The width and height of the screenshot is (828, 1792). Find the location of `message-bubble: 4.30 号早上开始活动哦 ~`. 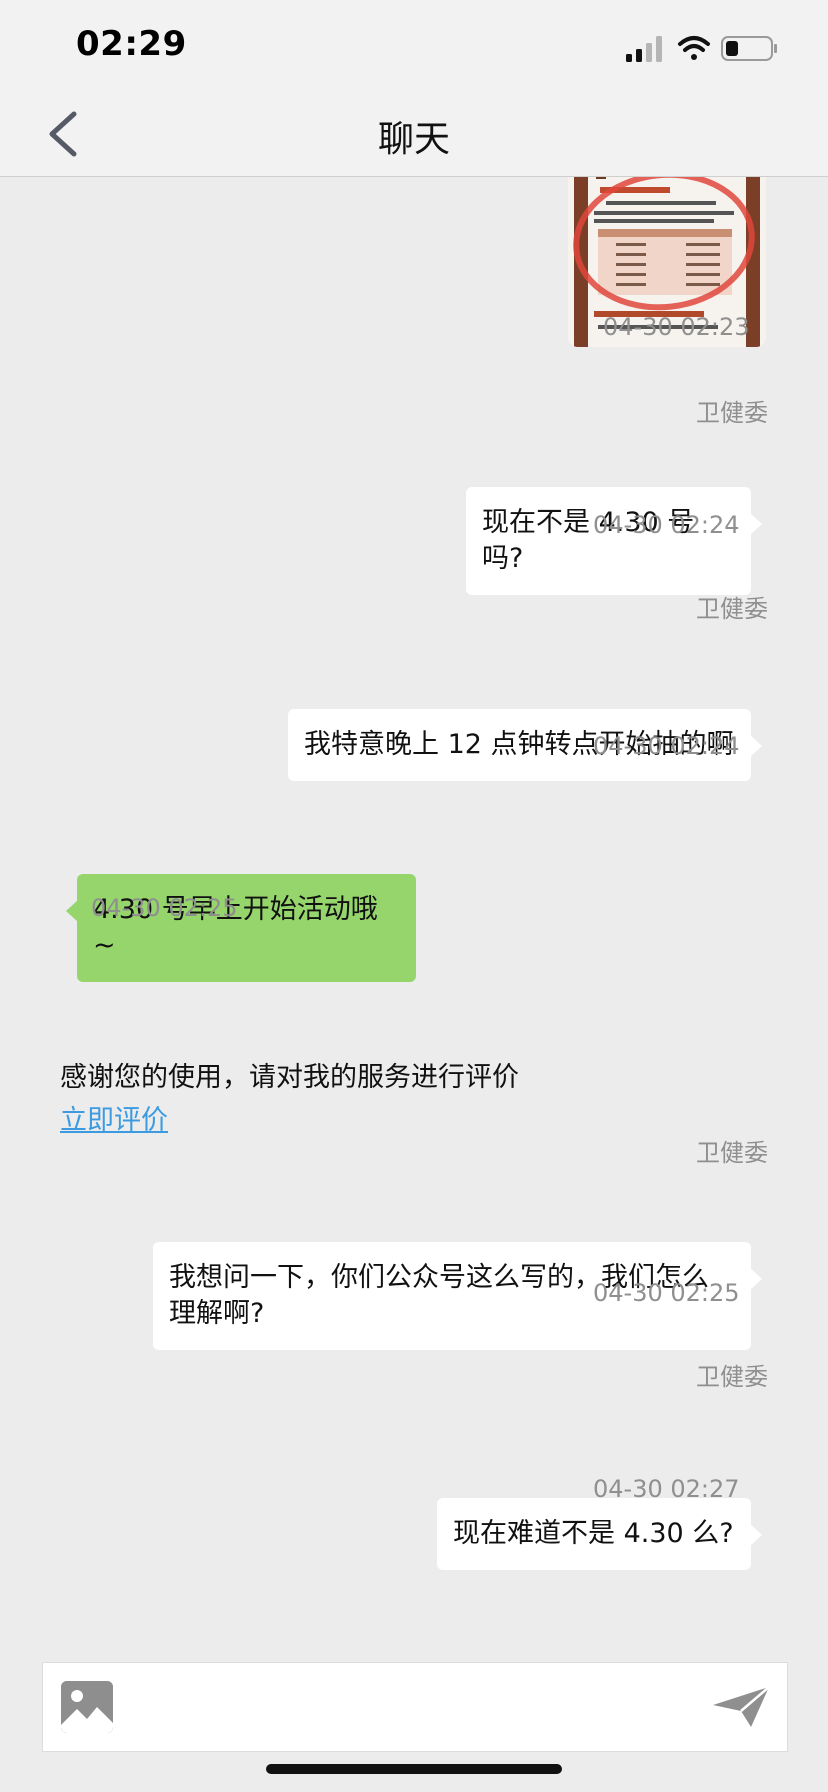

message-bubble: 4.30 号早上开始活动哦 ~ is located at coordinates (241, 928).